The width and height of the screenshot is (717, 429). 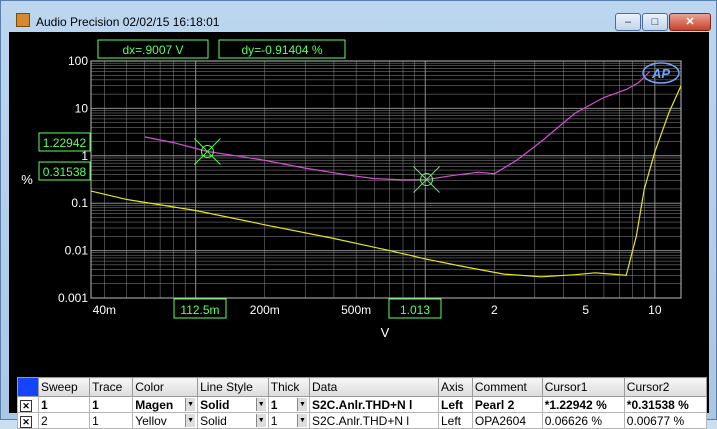 I want to click on column-header-comment: Comment, so click(x=507, y=387).